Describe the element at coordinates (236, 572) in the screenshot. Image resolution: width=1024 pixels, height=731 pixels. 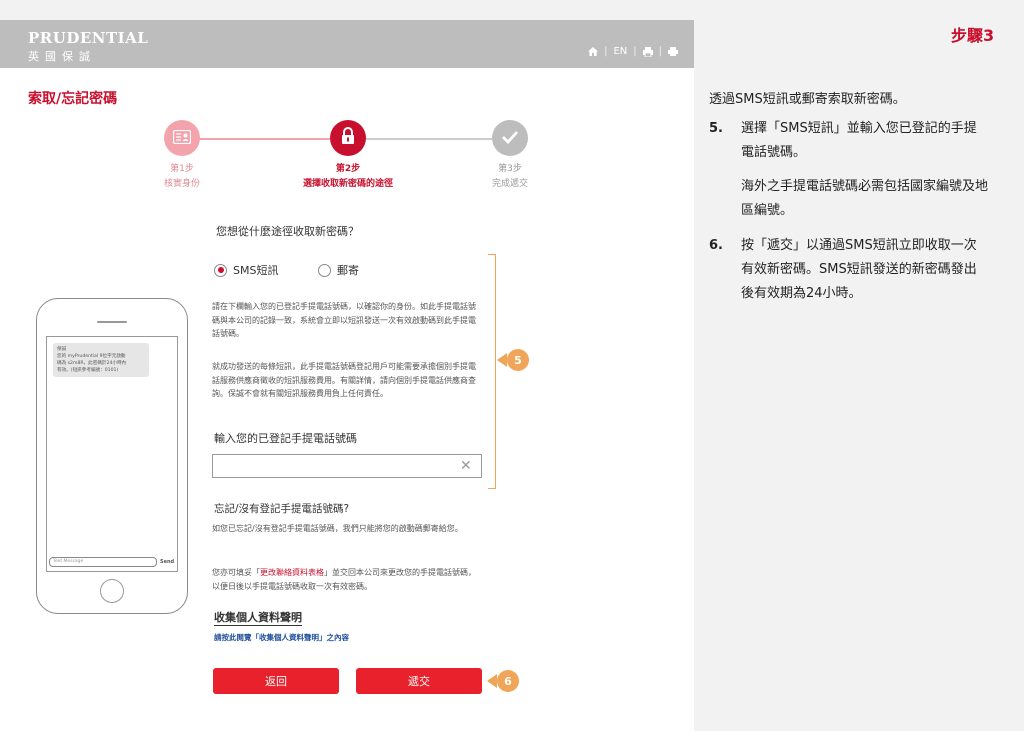
I see `update-text-pre: 您亦可填妥「` at that location.